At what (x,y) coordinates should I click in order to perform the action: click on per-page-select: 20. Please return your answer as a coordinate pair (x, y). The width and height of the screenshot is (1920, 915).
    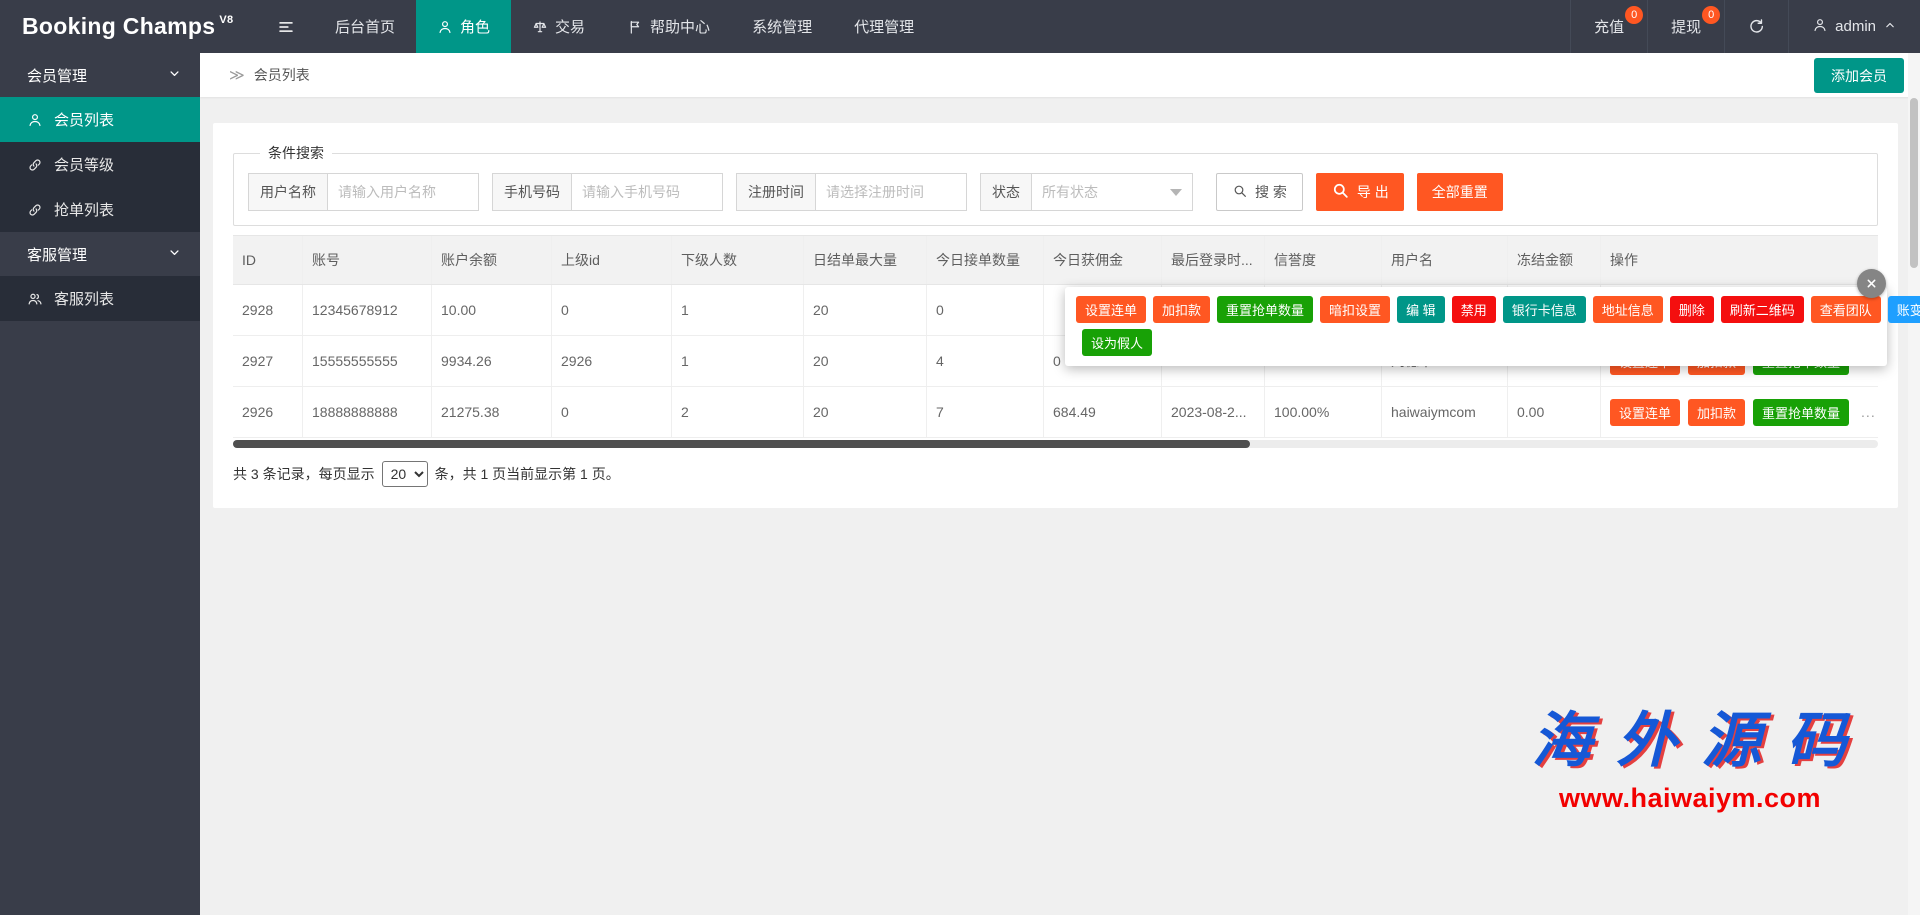
    Looking at the image, I should click on (404, 474).